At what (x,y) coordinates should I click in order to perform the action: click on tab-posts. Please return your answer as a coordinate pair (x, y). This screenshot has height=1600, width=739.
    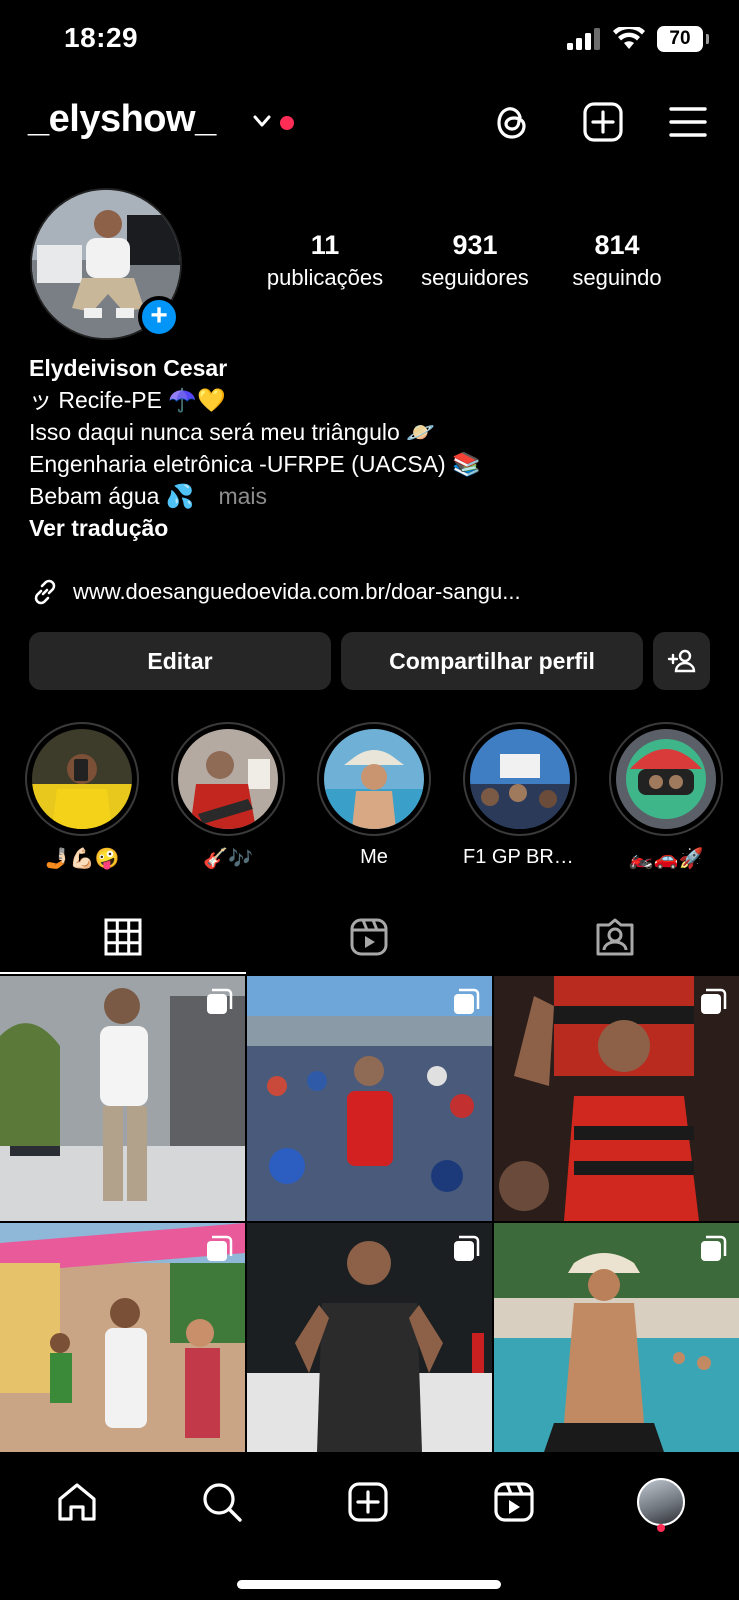
    Looking at the image, I should click on (123, 937).